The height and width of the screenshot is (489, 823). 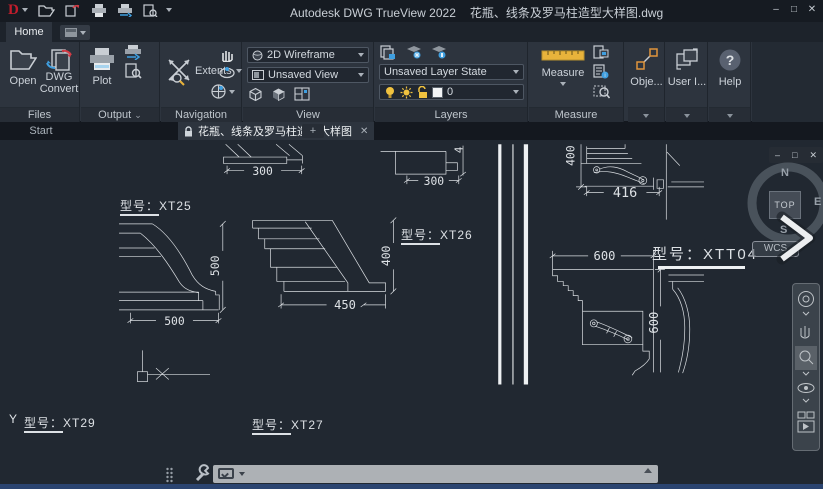 I want to click on ribbon-display-toggle, so click(x=75, y=32).